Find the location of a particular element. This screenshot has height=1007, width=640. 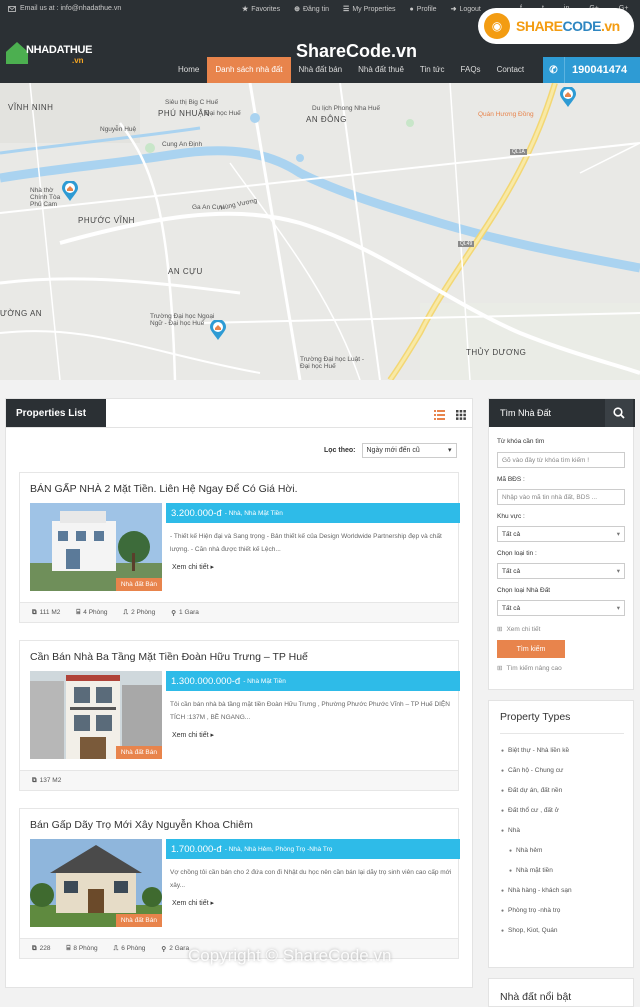

logout-label: Logout is located at coordinates (470, 9).